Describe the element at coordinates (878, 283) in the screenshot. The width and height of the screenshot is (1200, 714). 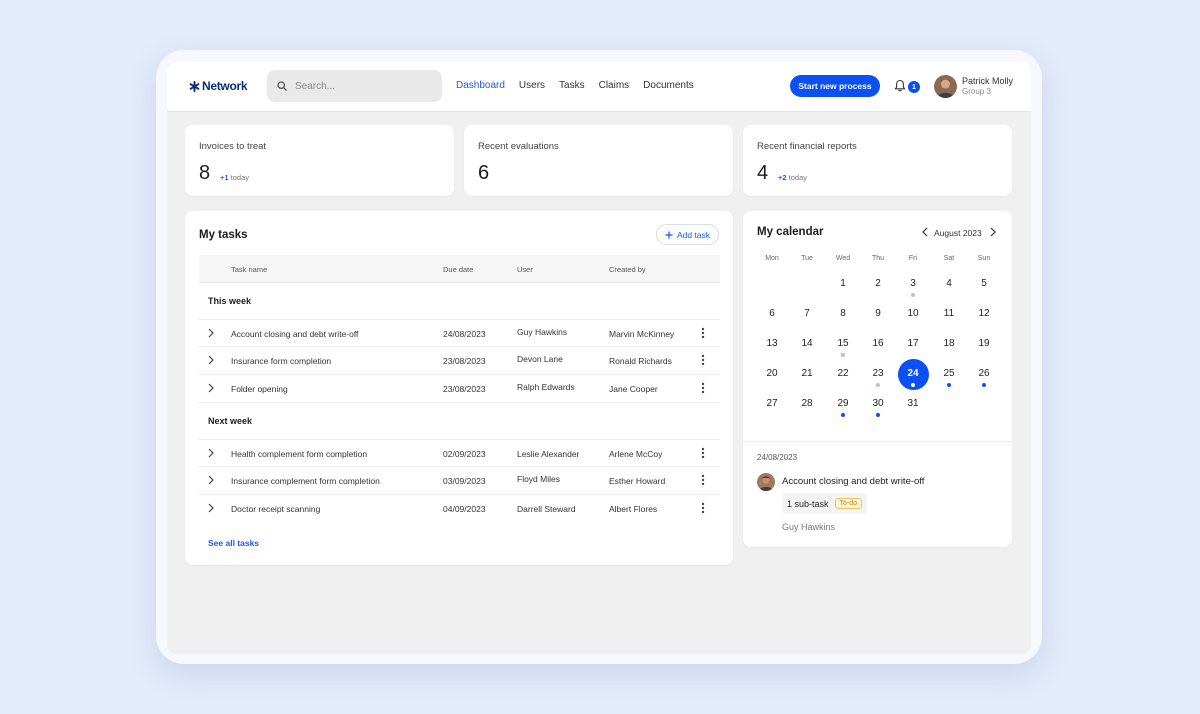
I see `calendar-day: 2` at that location.